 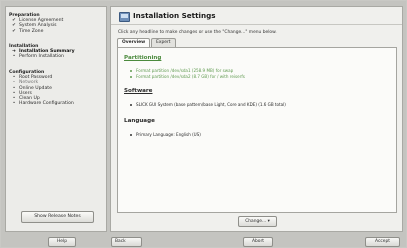 I want to click on change-menu-button: Change... ▾, so click(x=257, y=221).